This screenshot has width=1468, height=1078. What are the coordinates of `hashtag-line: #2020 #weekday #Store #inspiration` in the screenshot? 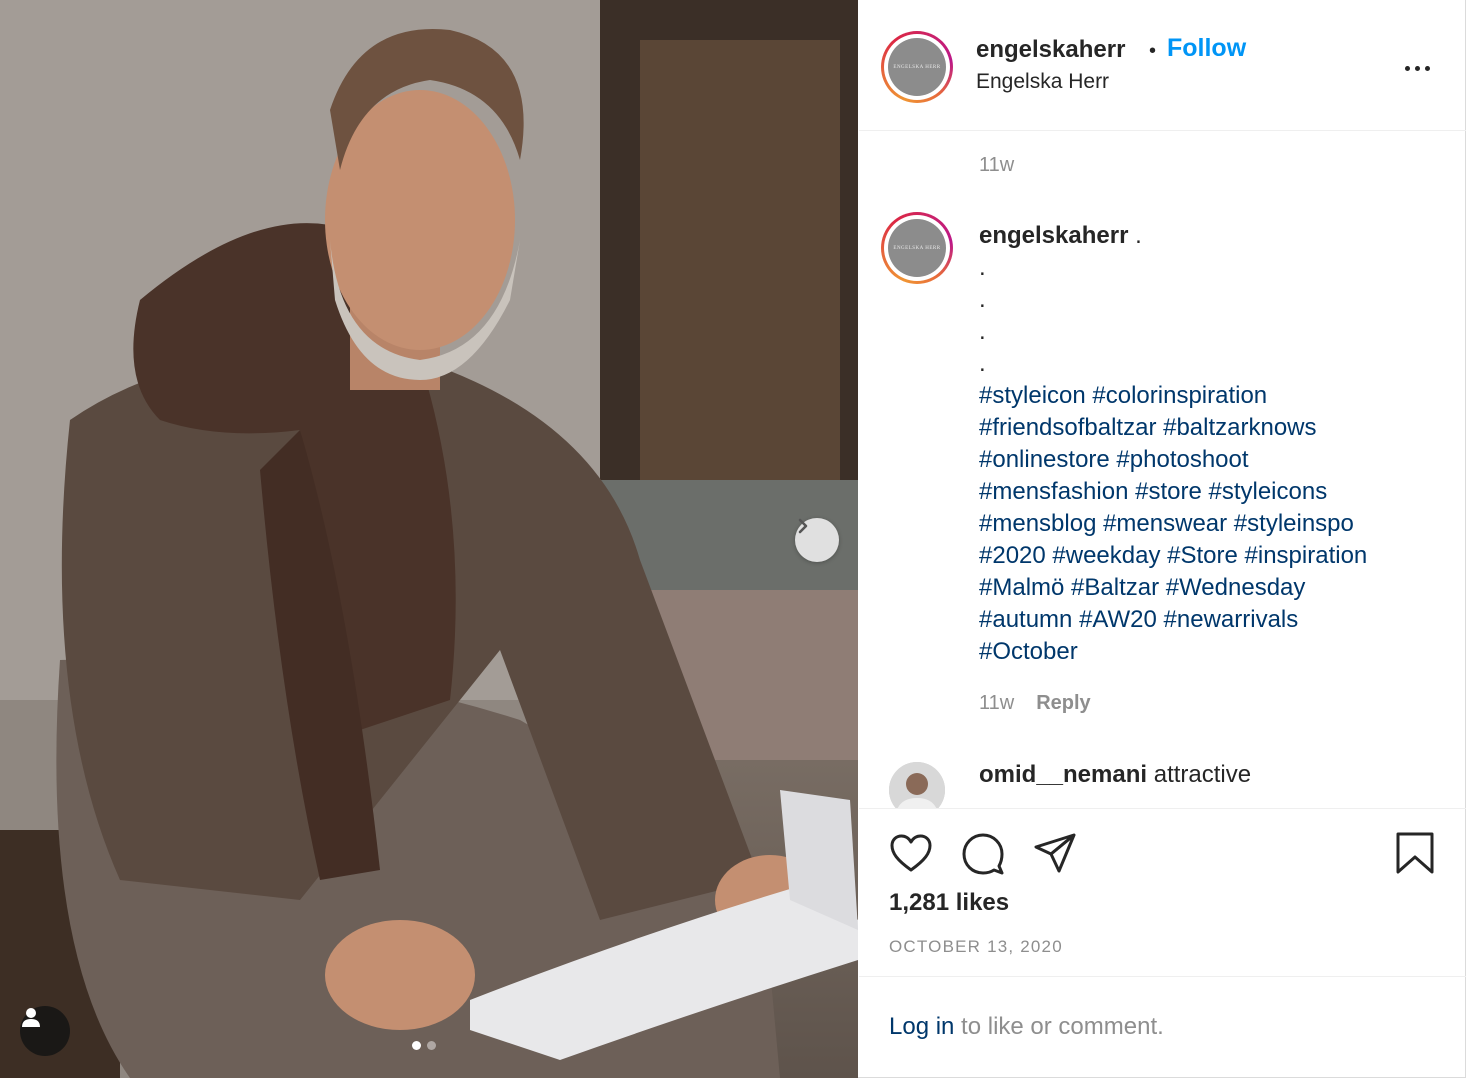 It's located at (1214, 556).